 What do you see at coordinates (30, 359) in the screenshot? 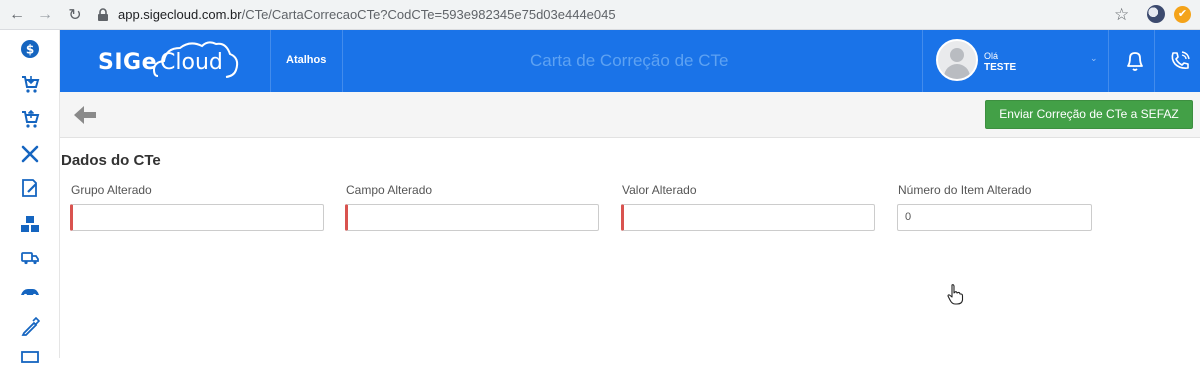
I see `monitor-icon` at bounding box center [30, 359].